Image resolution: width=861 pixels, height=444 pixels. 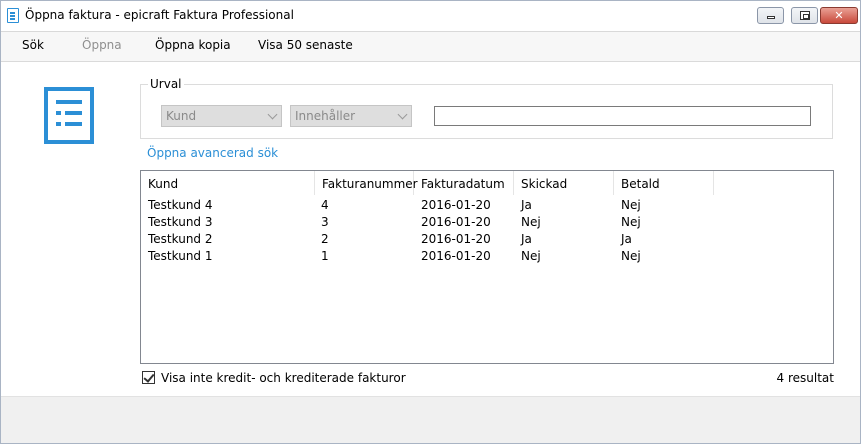 I want to click on close-icon: ✕, so click(x=839, y=15).